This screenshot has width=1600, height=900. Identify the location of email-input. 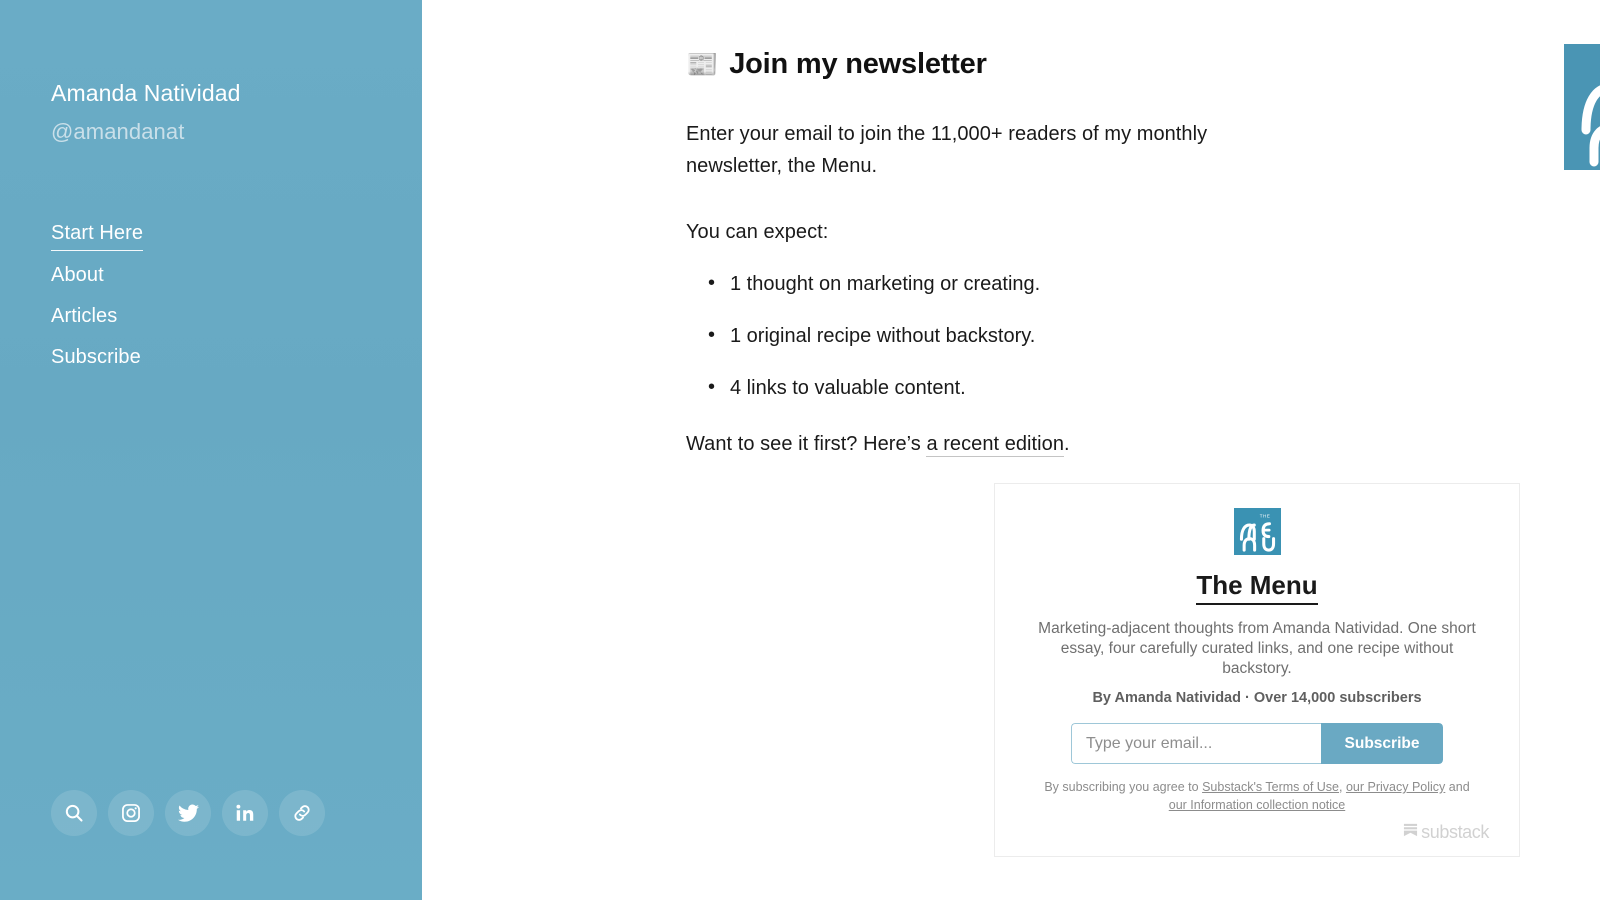
(1196, 743).